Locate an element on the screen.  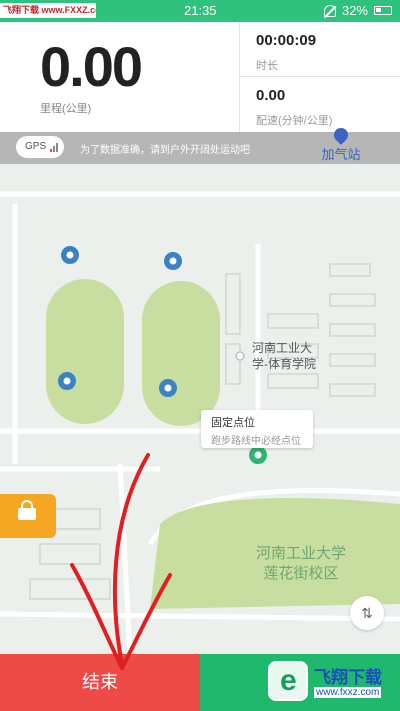
bubble-title: 固定点位 is located at coordinates (233, 423).